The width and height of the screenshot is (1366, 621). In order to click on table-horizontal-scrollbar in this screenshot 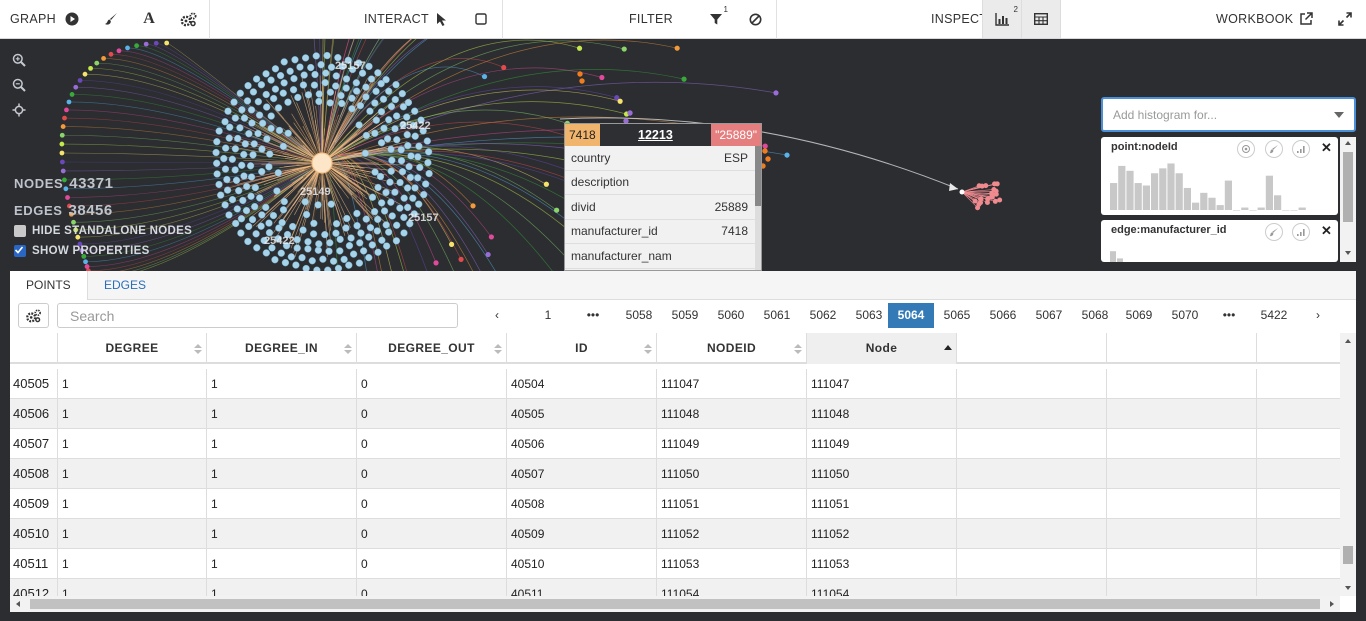, I will do `click(675, 604)`.